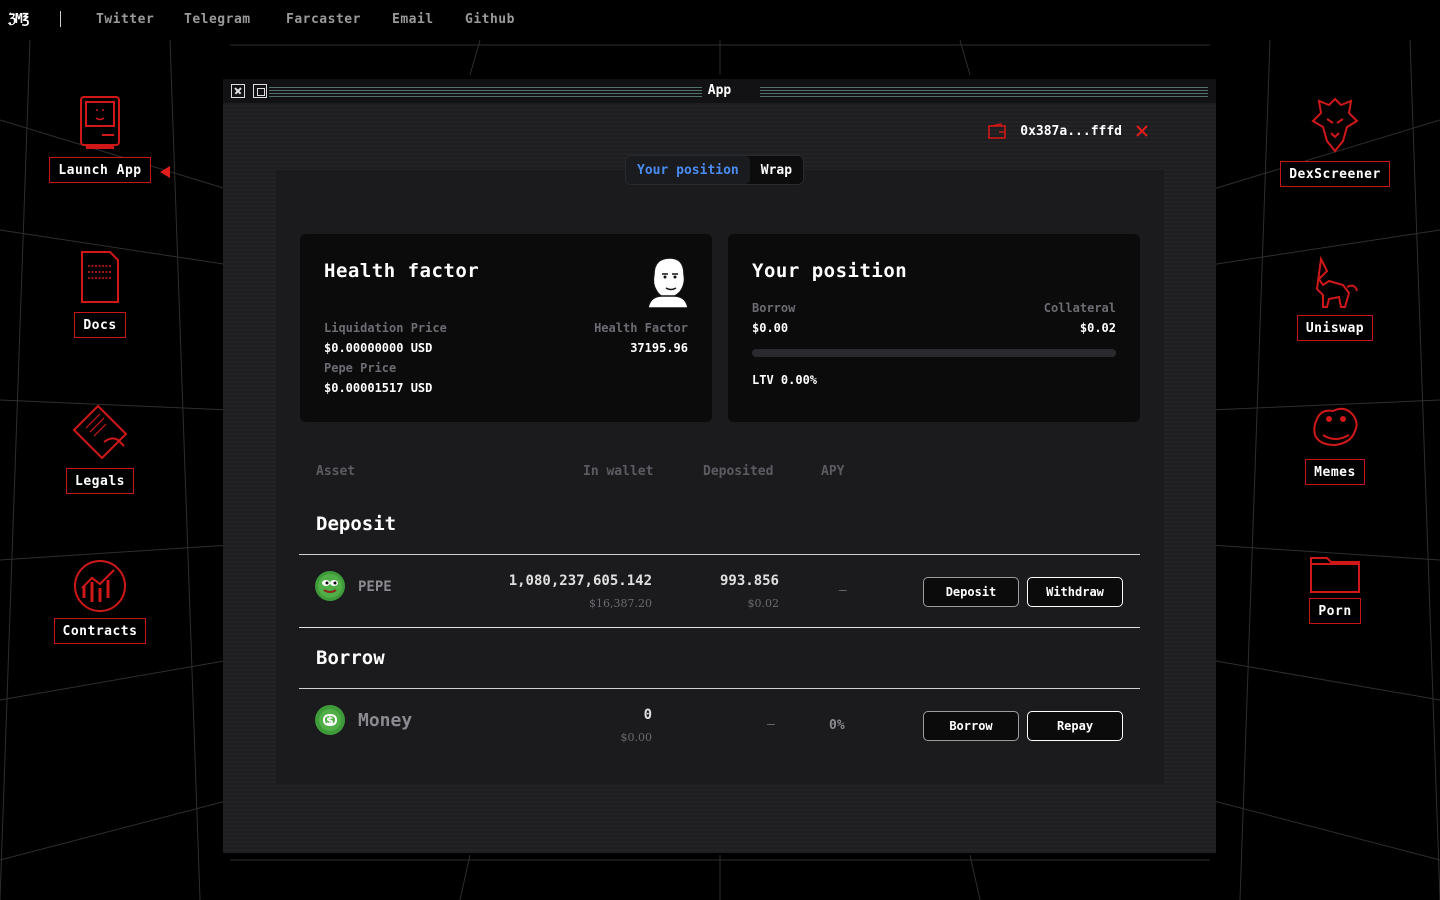 This screenshot has width=1440, height=900. Describe the element at coordinates (100, 325) in the screenshot. I see `desktop-label-docs: Docs` at that location.